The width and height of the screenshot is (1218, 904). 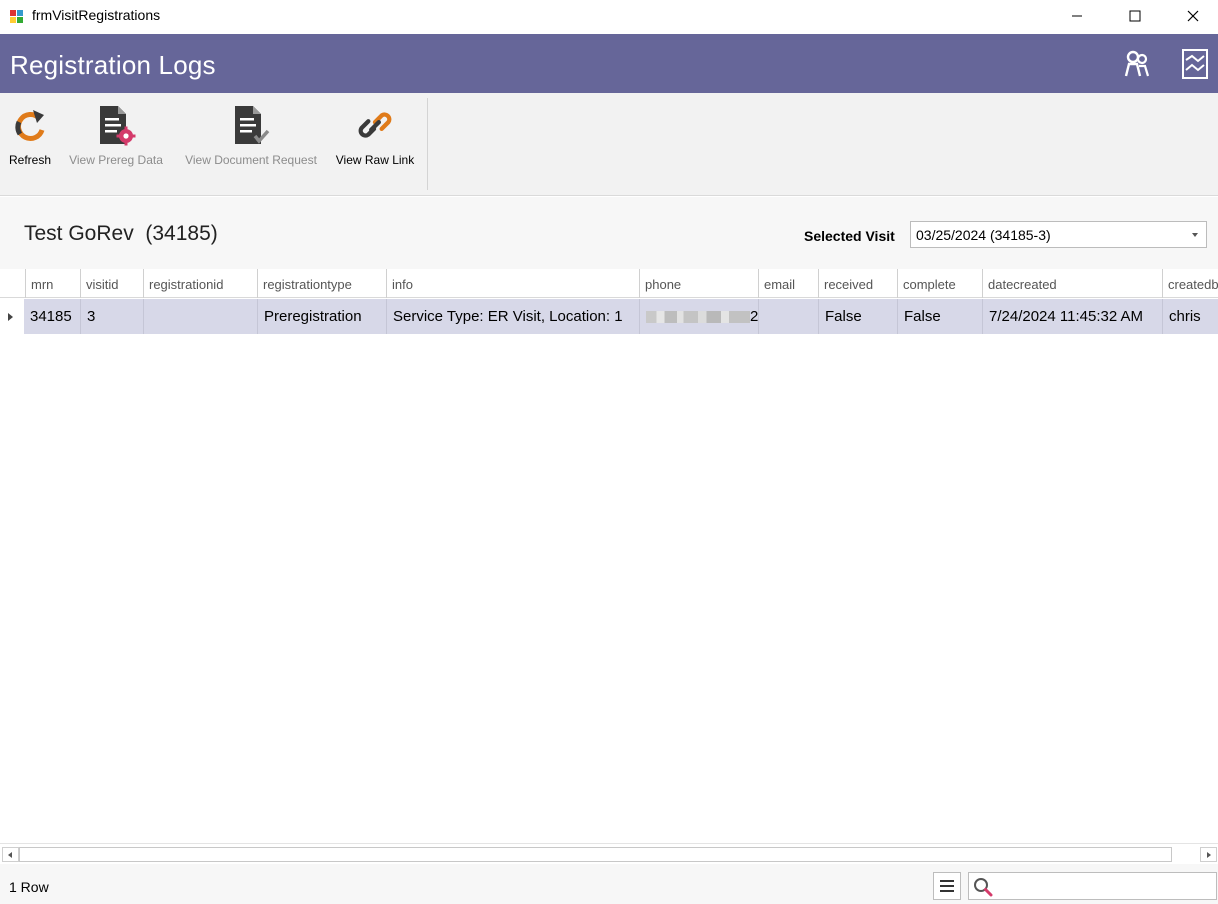 What do you see at coordinates (16, 16) in the screenshot?
I see `app-icon` at bounding box center [16, 16].